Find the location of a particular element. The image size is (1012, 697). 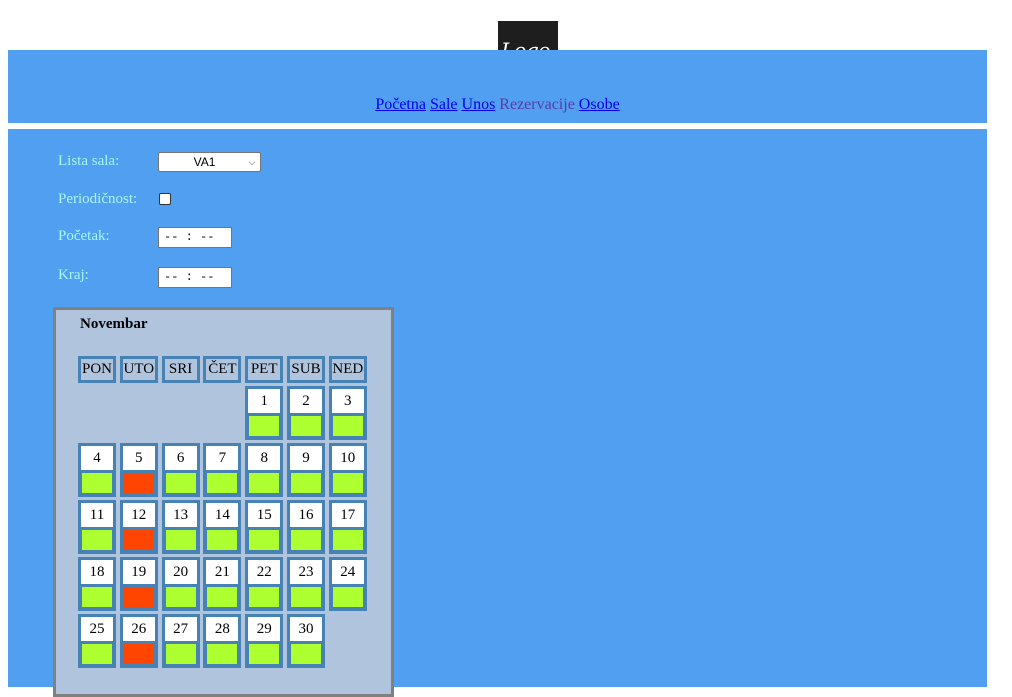

day-number: 22 is located at coordinates (264, 572).